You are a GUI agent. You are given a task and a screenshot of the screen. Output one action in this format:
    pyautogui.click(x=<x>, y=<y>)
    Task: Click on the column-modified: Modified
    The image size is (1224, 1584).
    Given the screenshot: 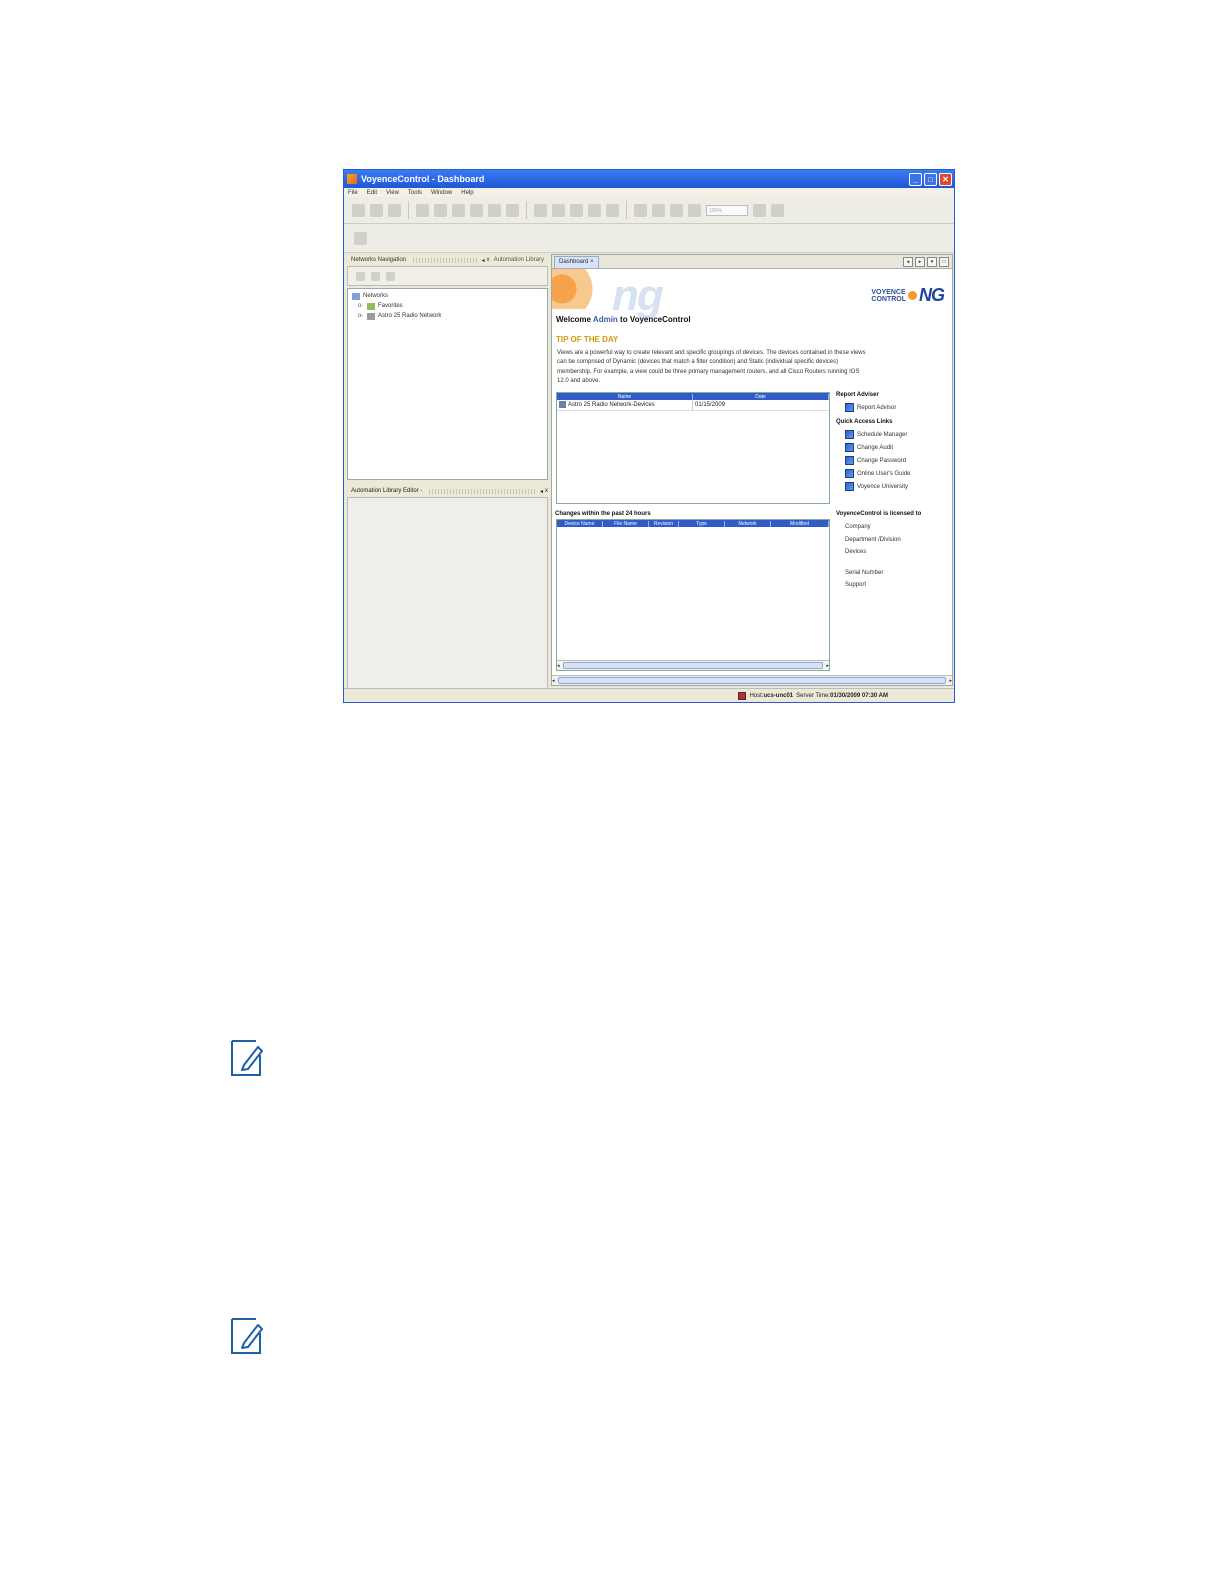 What is the action you would take?
    pyautogui.click(x=800, y=523)
    